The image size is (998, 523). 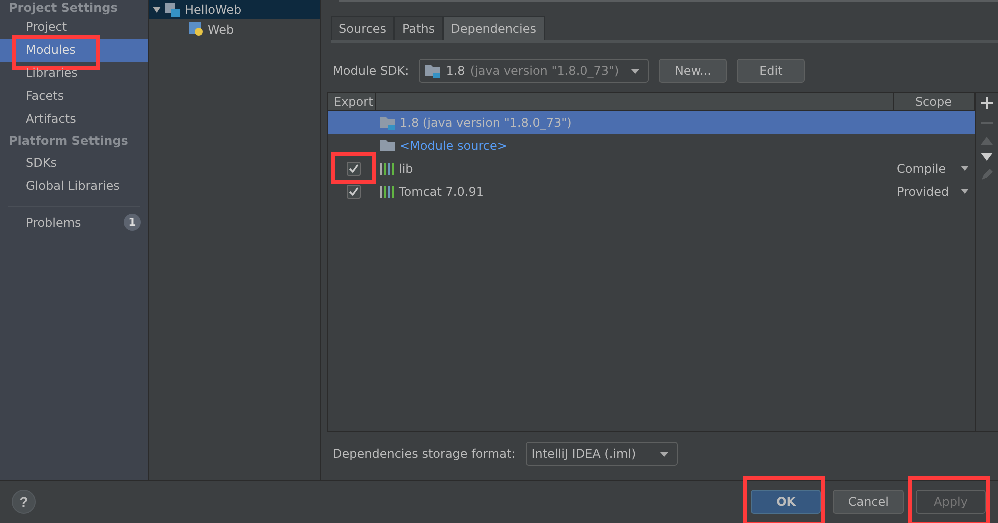 What do you see at coordinates (602, 454) in the screenshot?
I see `storage-format-dropdown: IntelliJ IDEA (.iml)` at bounding box center [602, 454].